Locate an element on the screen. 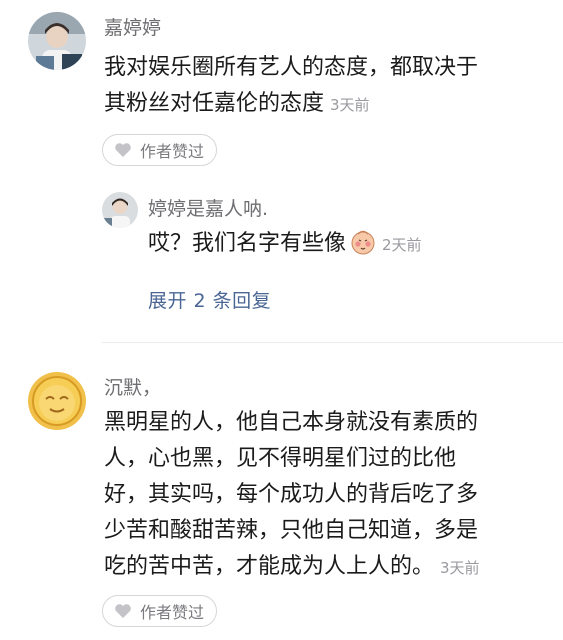  divider is located at coordinates (332, 342).